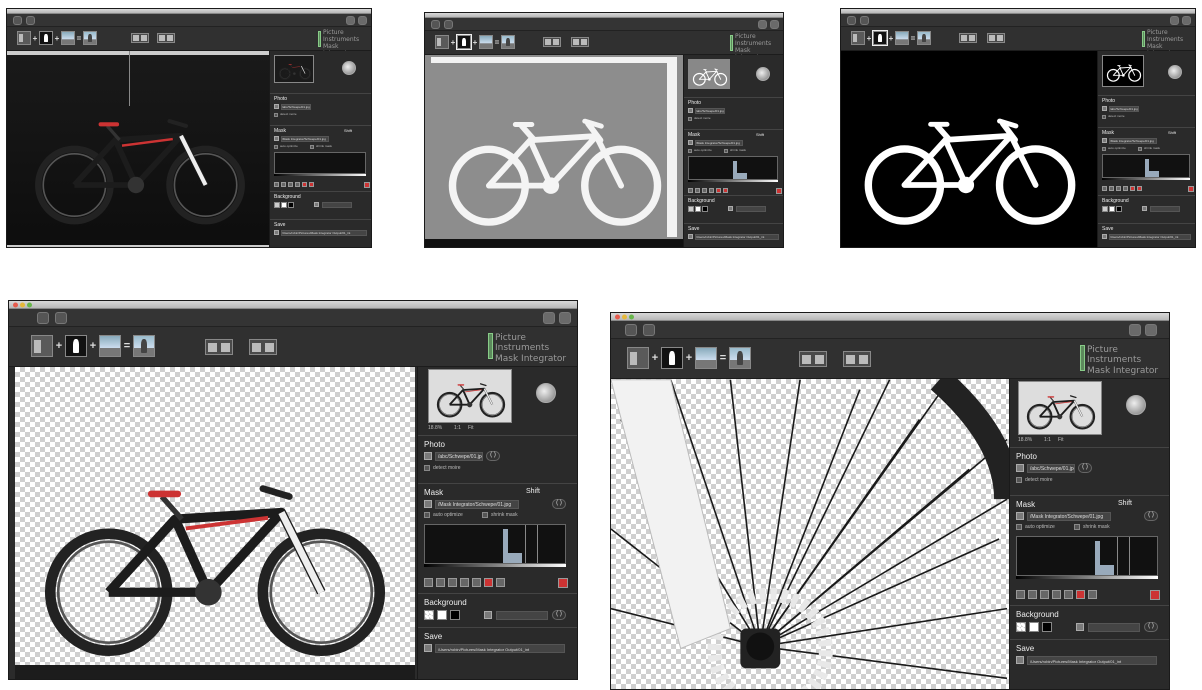 The width and height of the screenshot is (1202, 690). What do you see at coordinates (631, 316) in the screenshot?
I see `zoom-window-button` at bounding box center [631, 316].